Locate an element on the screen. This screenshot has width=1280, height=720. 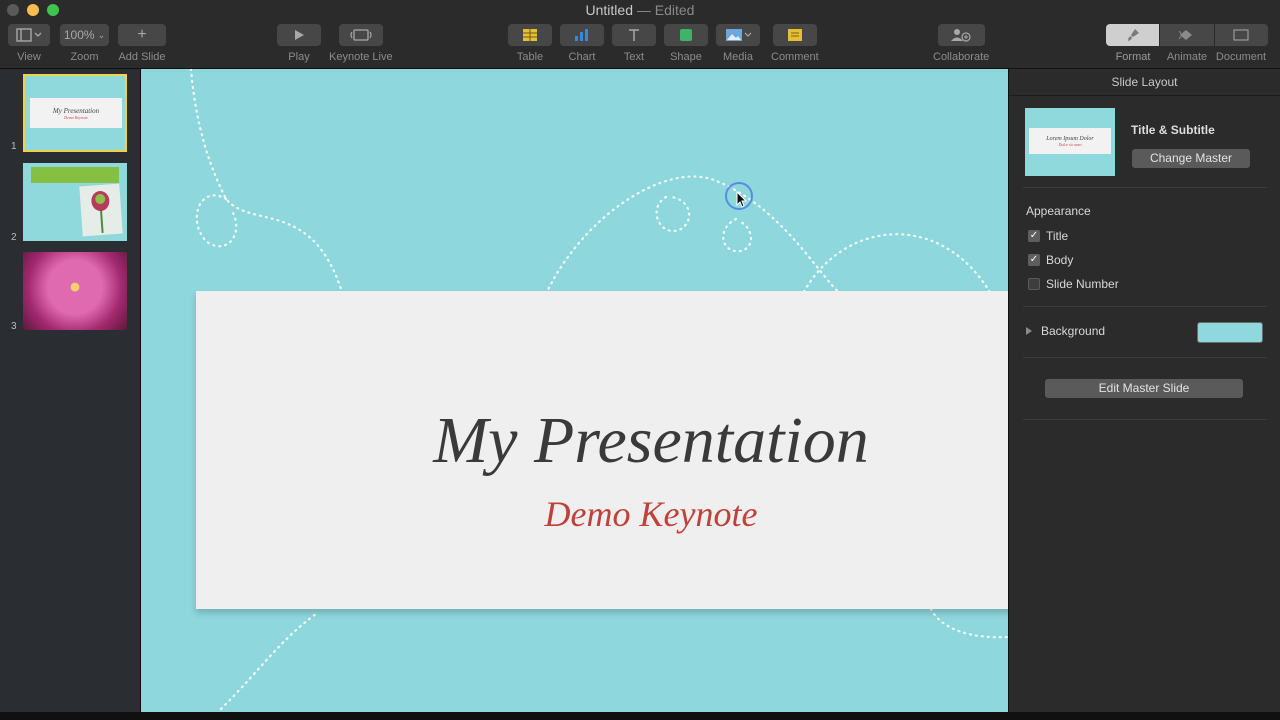
document-name: Untitled is located at coordinates (609, 10).